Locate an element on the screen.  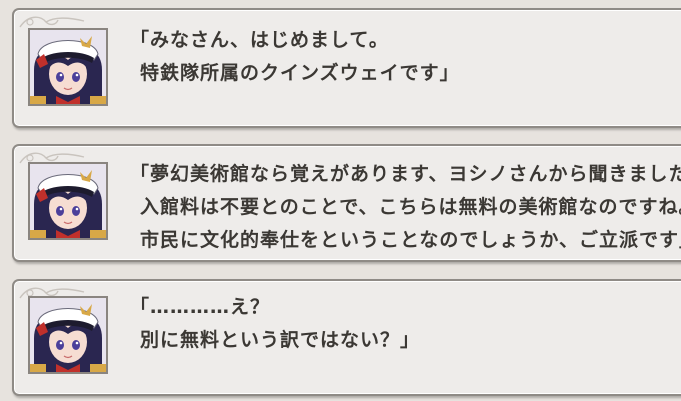
message-line: 市民に文化的奉仕をということなのでしょうか、ご立派です」 is located at coordinates (410, 240).